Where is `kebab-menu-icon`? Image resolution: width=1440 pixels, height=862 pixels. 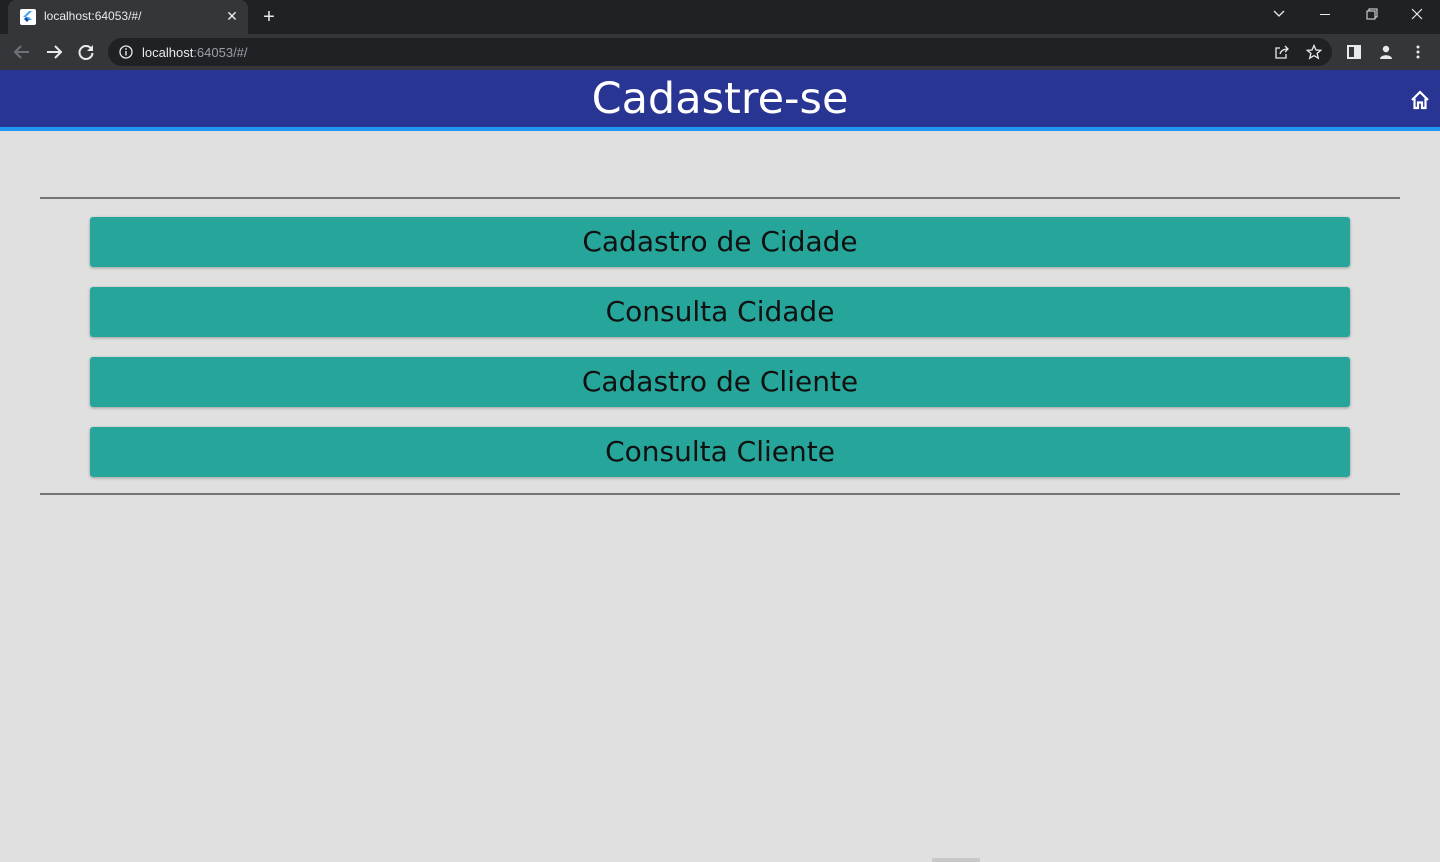 kebab-menu-icon is located at coordinates (1418, 52).